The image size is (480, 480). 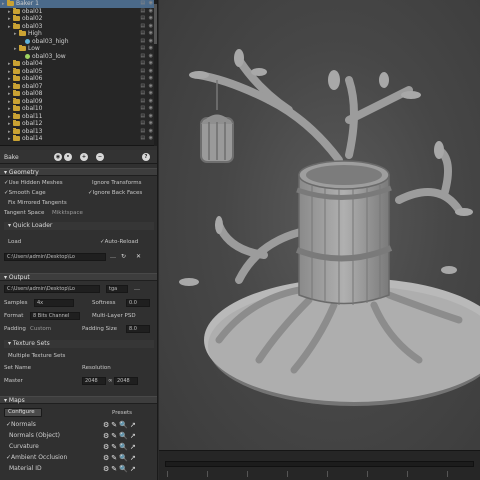 What do you see at coordinates (68, 157) in the screenshot?
I see `bake-settings-icon: •` at bounding box center [68, 157].